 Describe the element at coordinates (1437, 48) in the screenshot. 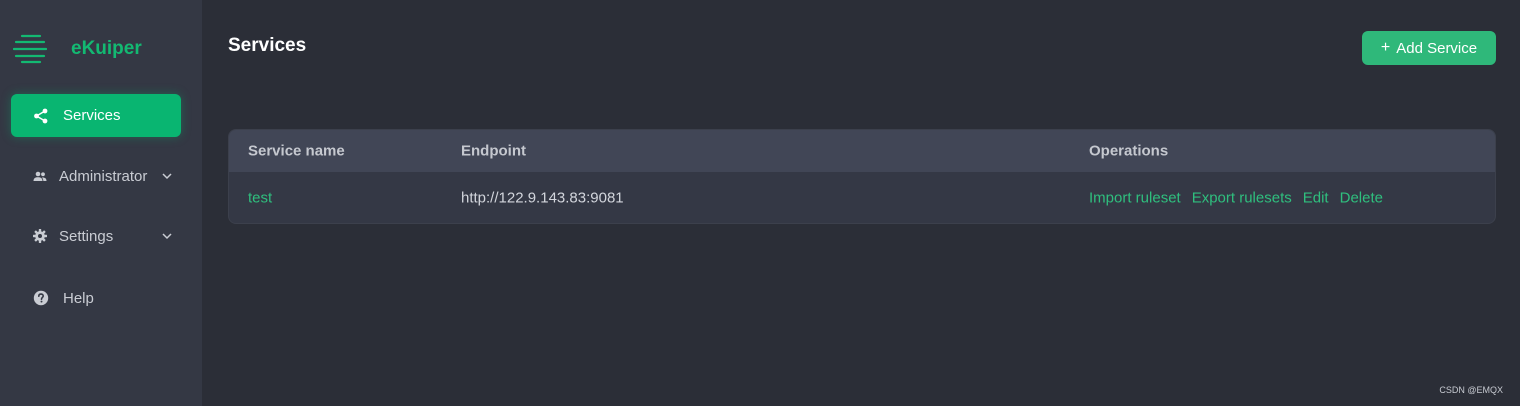

I see `add-service-label: Add Service` at that location.